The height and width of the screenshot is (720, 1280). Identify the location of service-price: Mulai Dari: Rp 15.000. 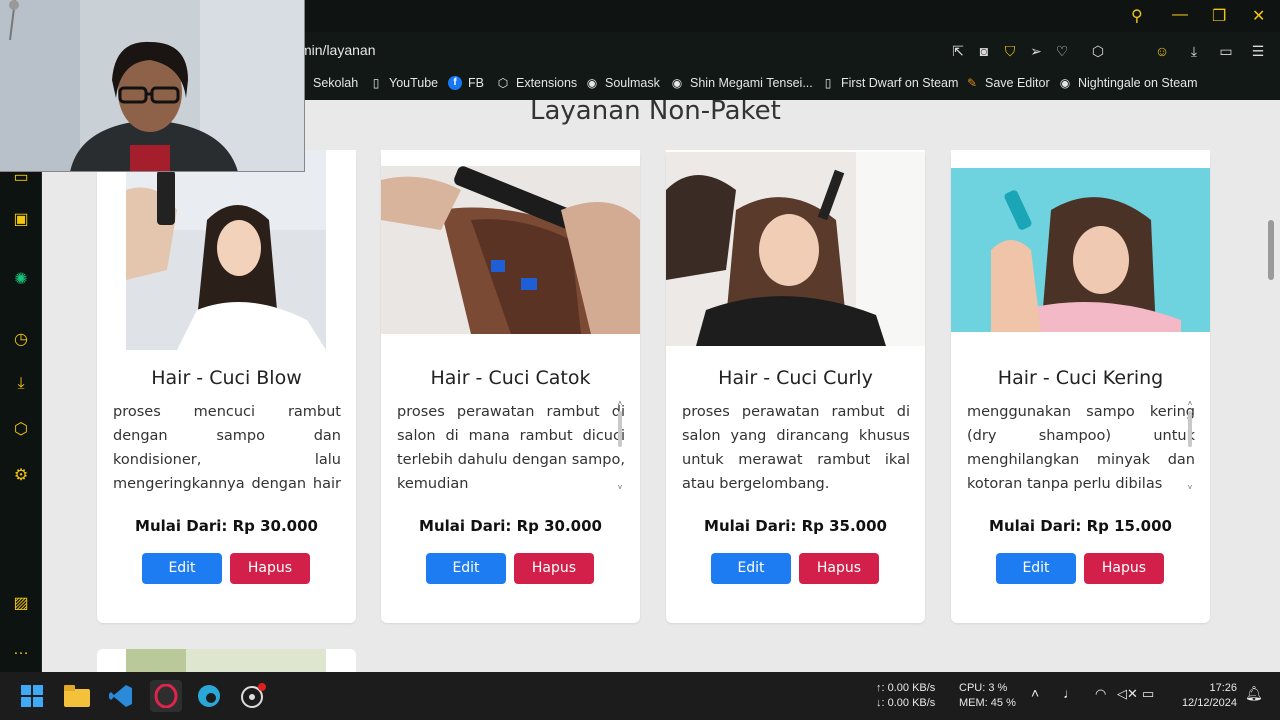
(1080, 526).